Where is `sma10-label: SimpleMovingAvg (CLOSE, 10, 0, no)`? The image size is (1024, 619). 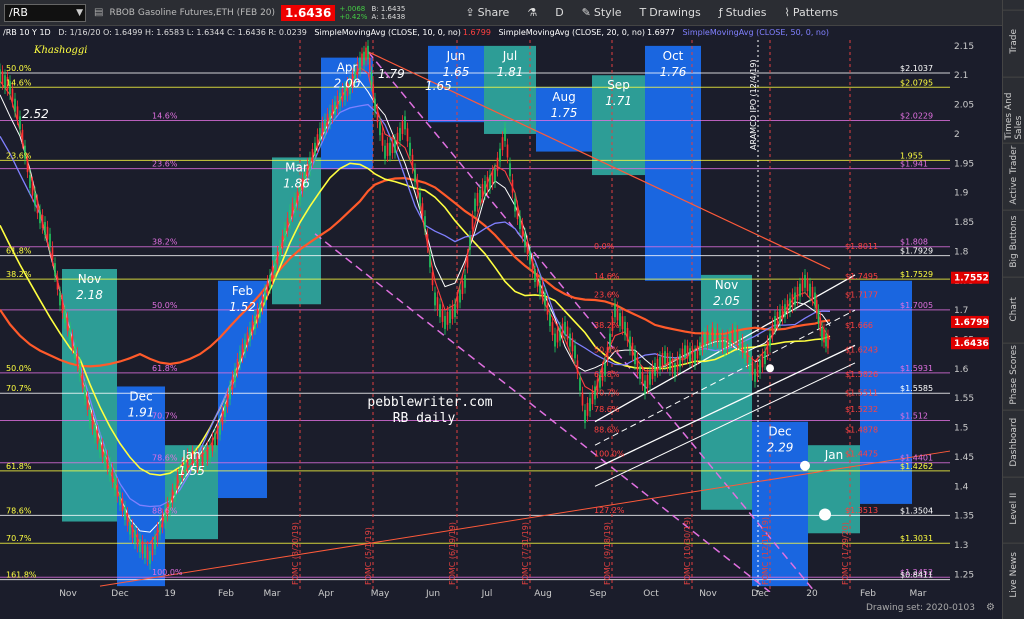 sma10-label: SimpleMovingAvg (CLOSE, 10, 0, no) is located at coordinates (387, 32).